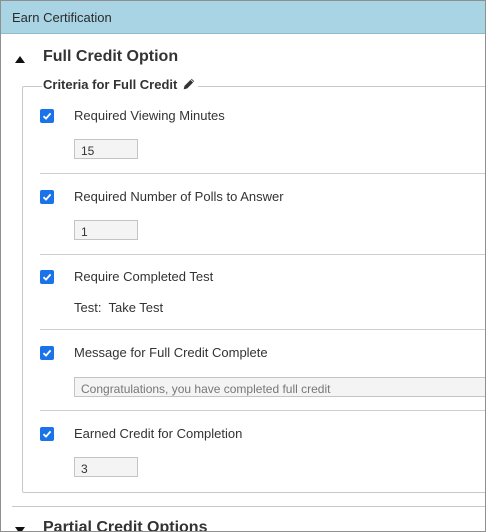  I want to click on polls-checkbox, so click(47, 197).